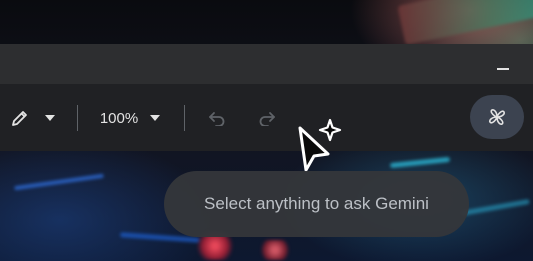  Describe the element at coordinates (503, 65) in the screenshot. I see `minimize-button` at that location.